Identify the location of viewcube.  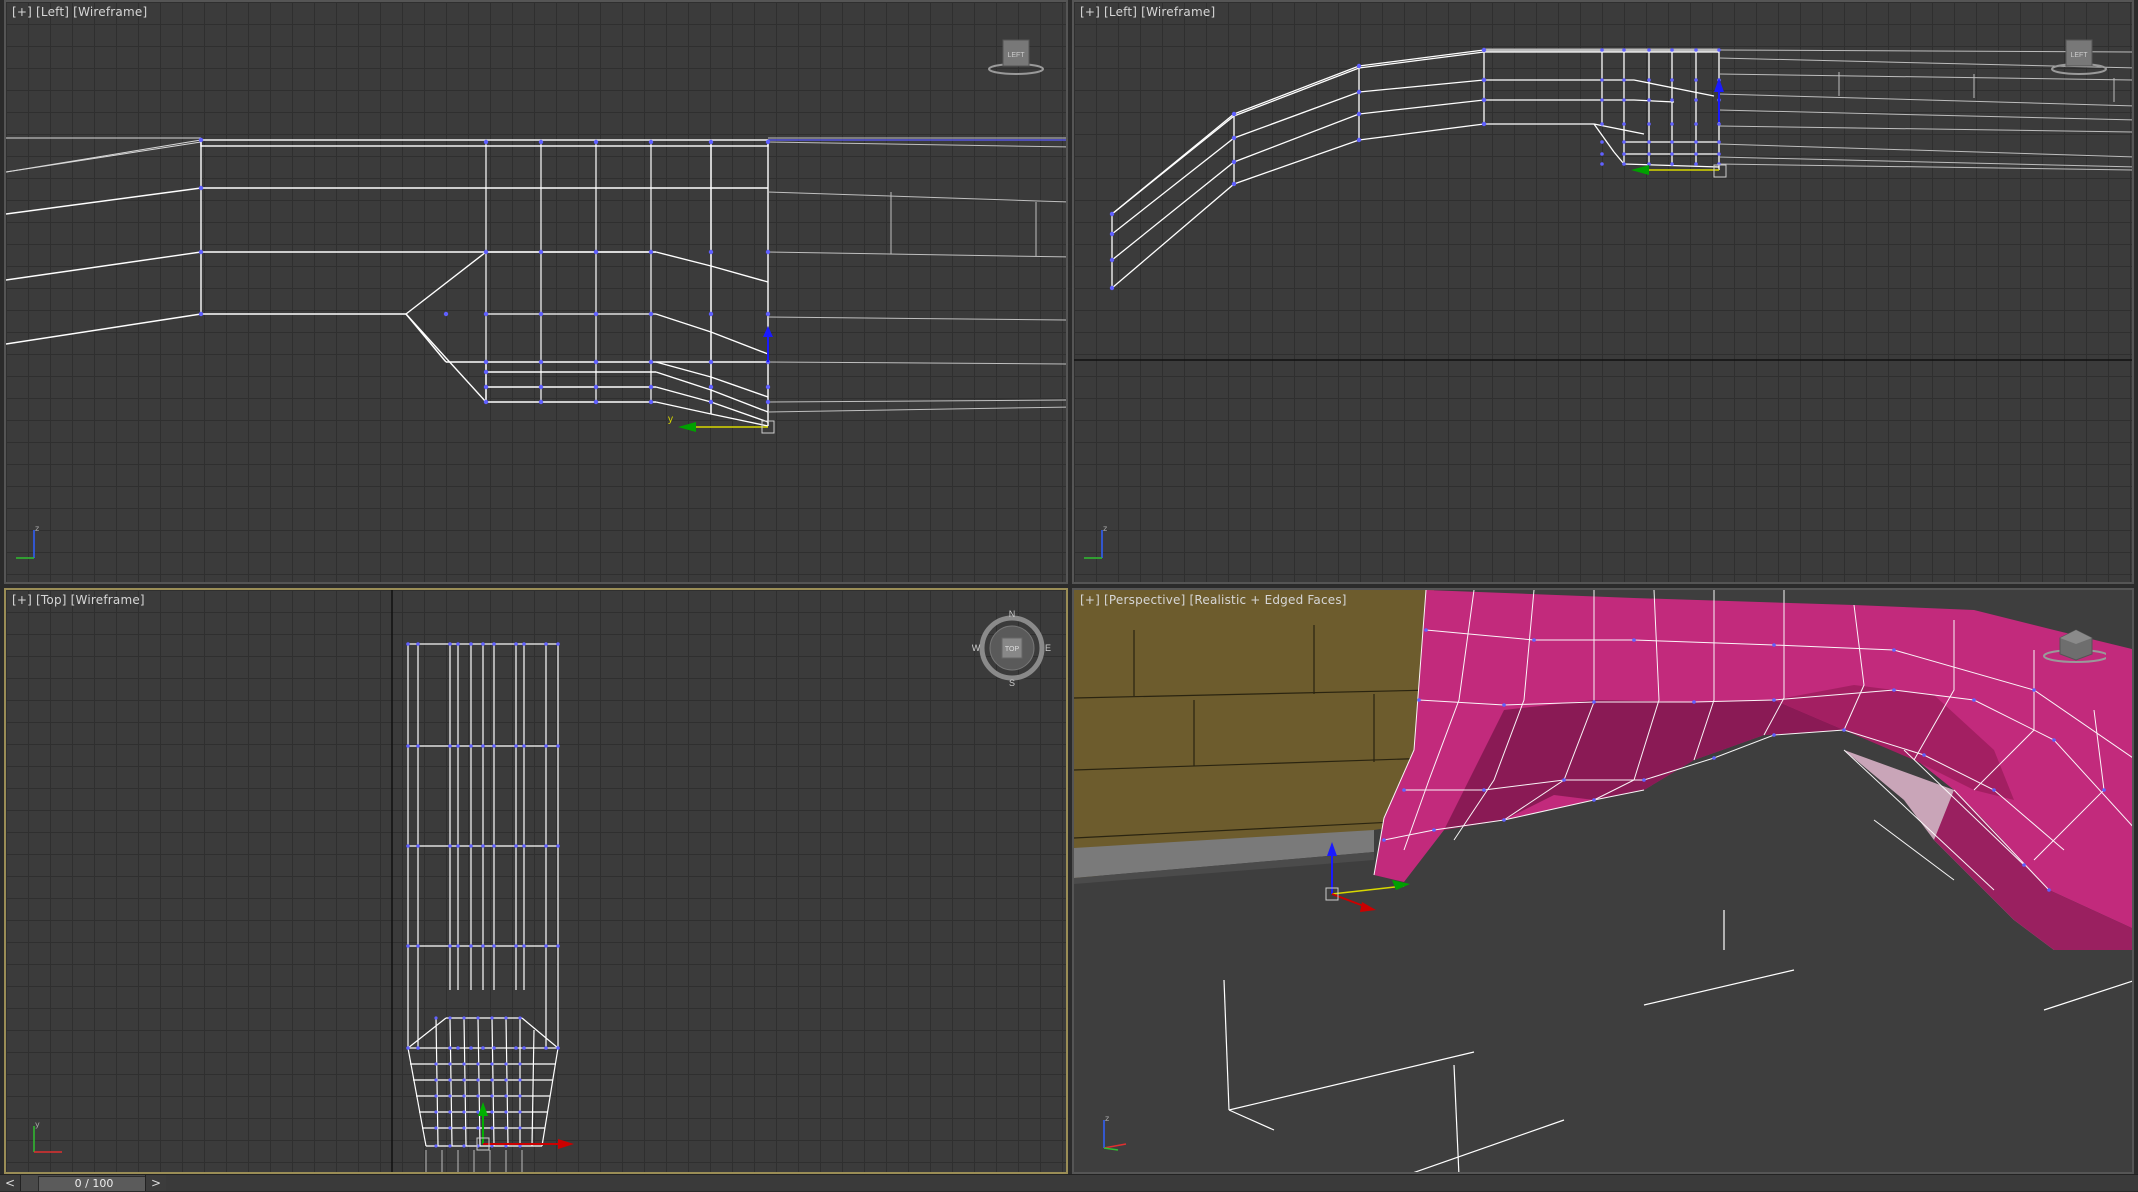
(2071, 645).